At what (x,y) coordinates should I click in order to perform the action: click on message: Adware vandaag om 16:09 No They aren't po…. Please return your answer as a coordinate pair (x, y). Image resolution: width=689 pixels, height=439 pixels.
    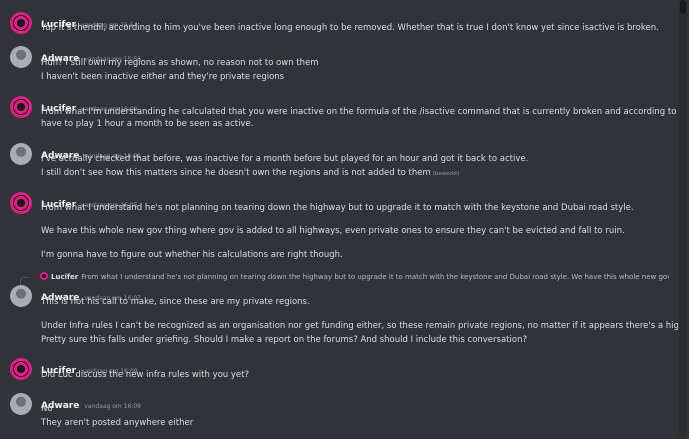
    Looking at the image, I should click on (339, 413).